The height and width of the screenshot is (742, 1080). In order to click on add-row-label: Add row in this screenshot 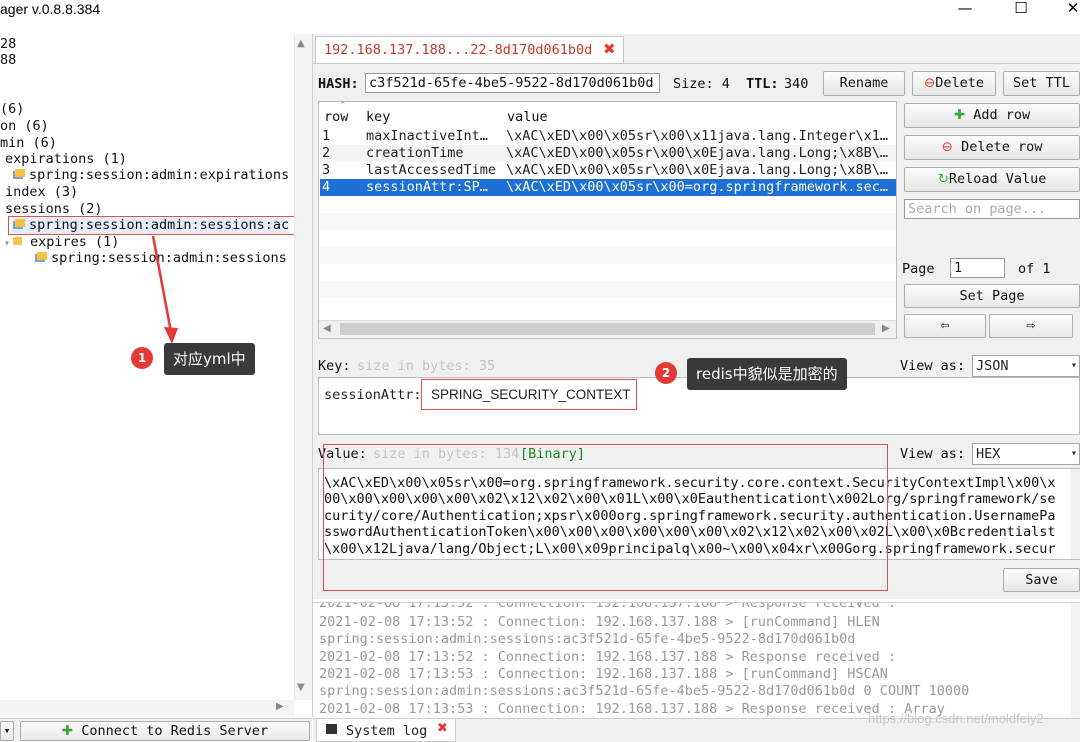, I will do `click(1002, 115)`.